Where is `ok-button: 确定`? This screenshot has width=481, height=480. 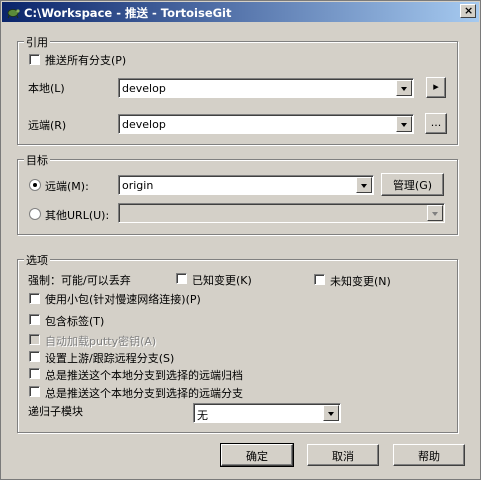
ok-button: 确定 is located at coordinates (257, 455).